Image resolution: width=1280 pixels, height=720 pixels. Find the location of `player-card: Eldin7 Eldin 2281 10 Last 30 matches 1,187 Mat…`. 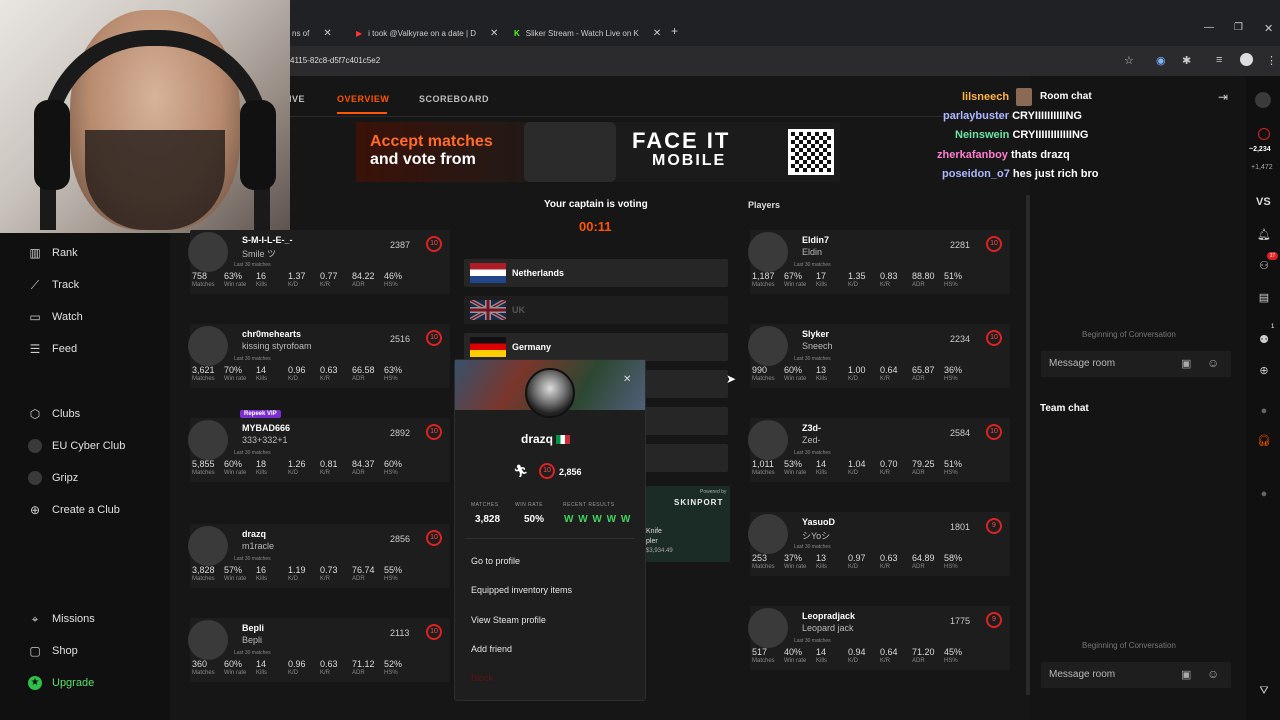

player-card: Eldin7 Eldin 2281 10 Last 30 matches 1,187 Mat… is located at coordinates (879, 262).